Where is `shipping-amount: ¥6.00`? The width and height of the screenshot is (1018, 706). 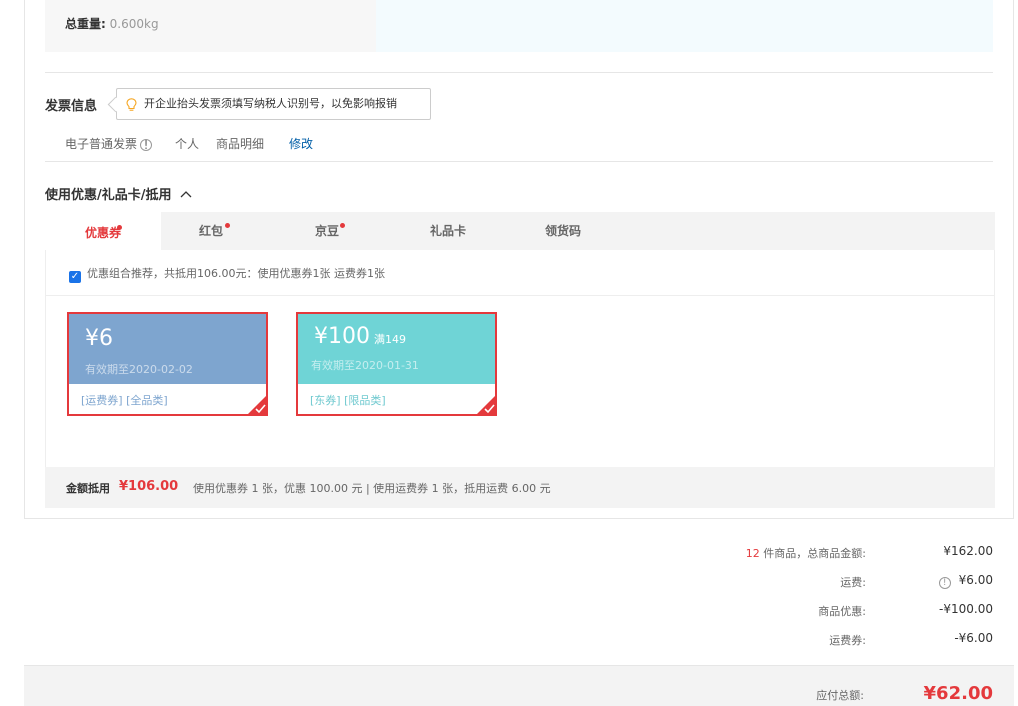
shipping-amount: ¥6.00 is located at coordinates (975, 580).